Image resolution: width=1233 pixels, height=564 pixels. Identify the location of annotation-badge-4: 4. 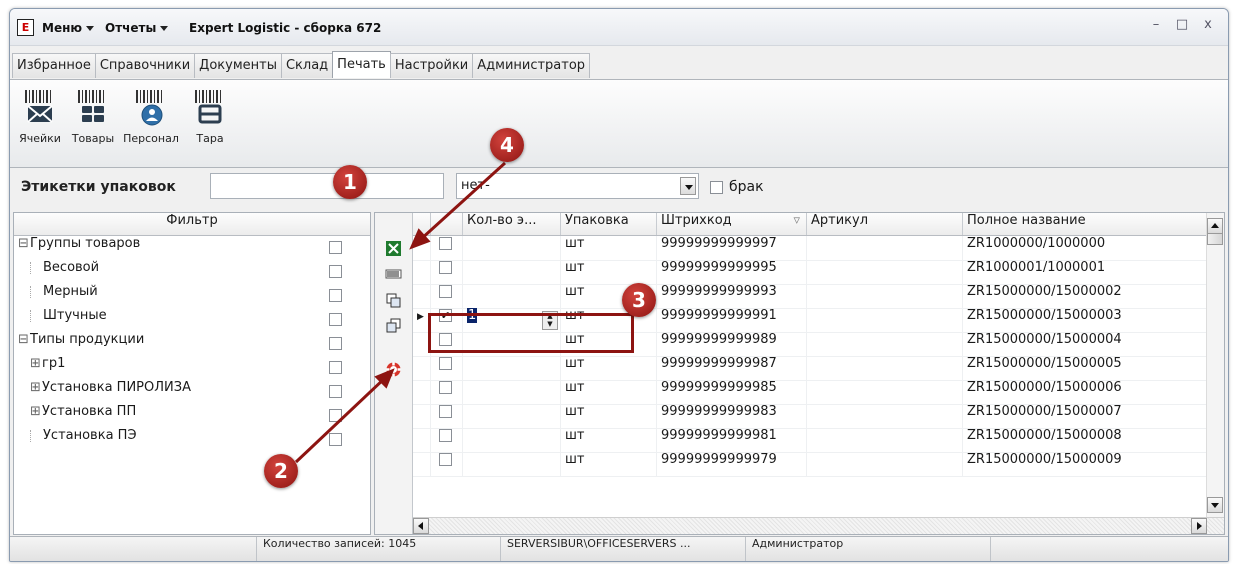
(507, 145).